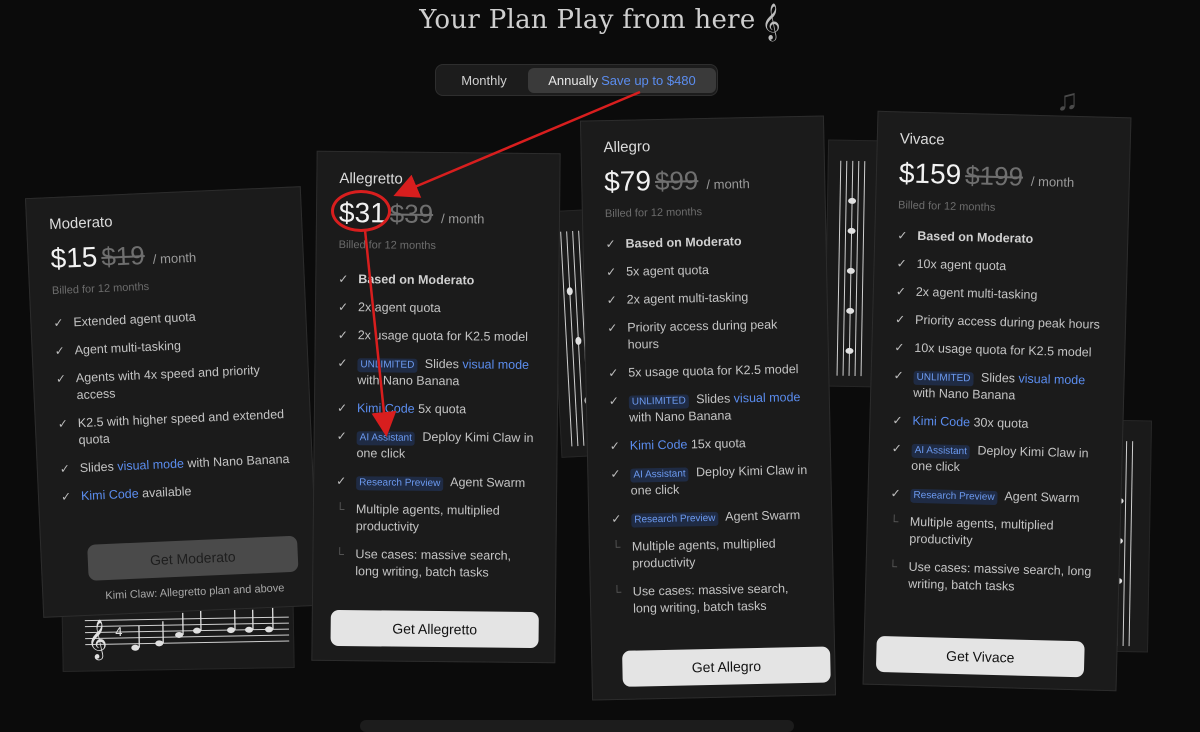 This screenshot has height=732, width=1200. I want to click on annotation-circle, so click(361, 211).